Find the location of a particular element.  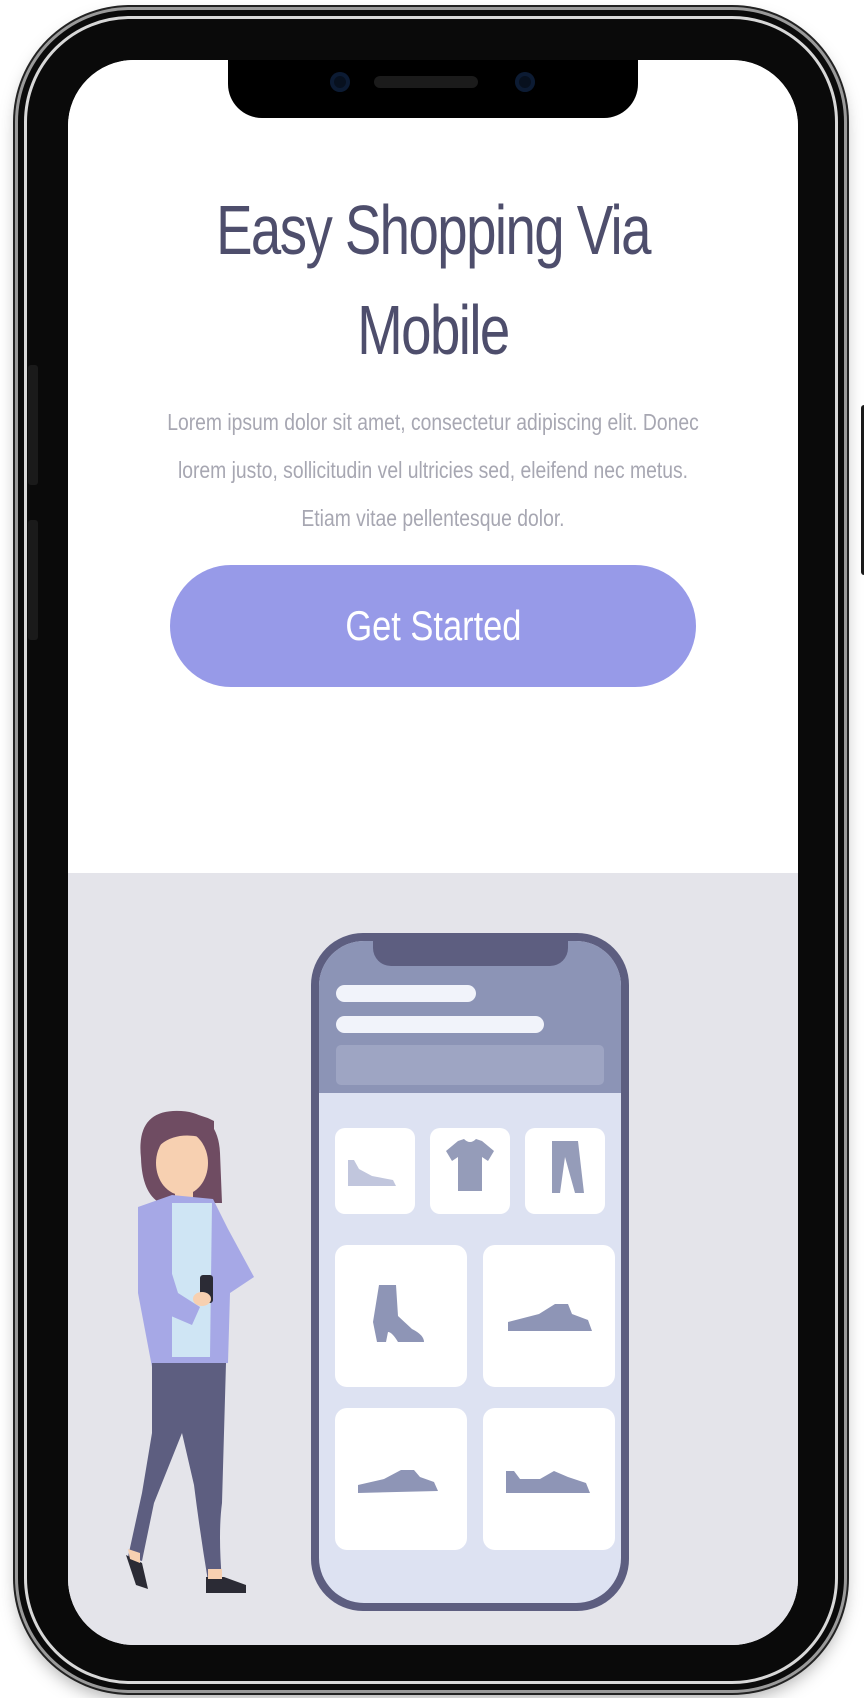

camera-icon is located at coordinates (340, 82).